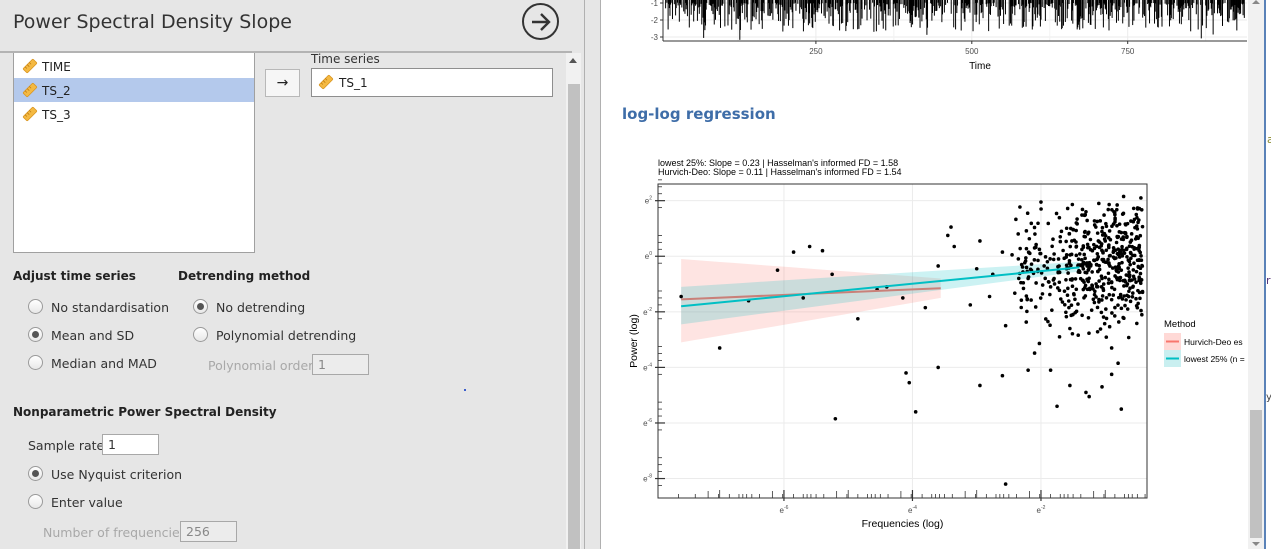 The width and height of the screenshot is (1271, 549). I want to click on results-scrollbar, so click(1256, 274).